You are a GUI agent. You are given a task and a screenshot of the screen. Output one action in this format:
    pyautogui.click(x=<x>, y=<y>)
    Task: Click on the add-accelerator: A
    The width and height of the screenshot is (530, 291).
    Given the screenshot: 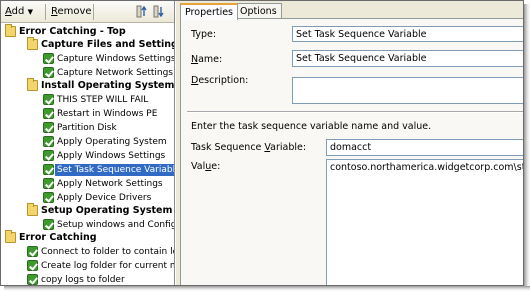 What is the action you would take?
    pyautogui.click(x=8, y=11)
    